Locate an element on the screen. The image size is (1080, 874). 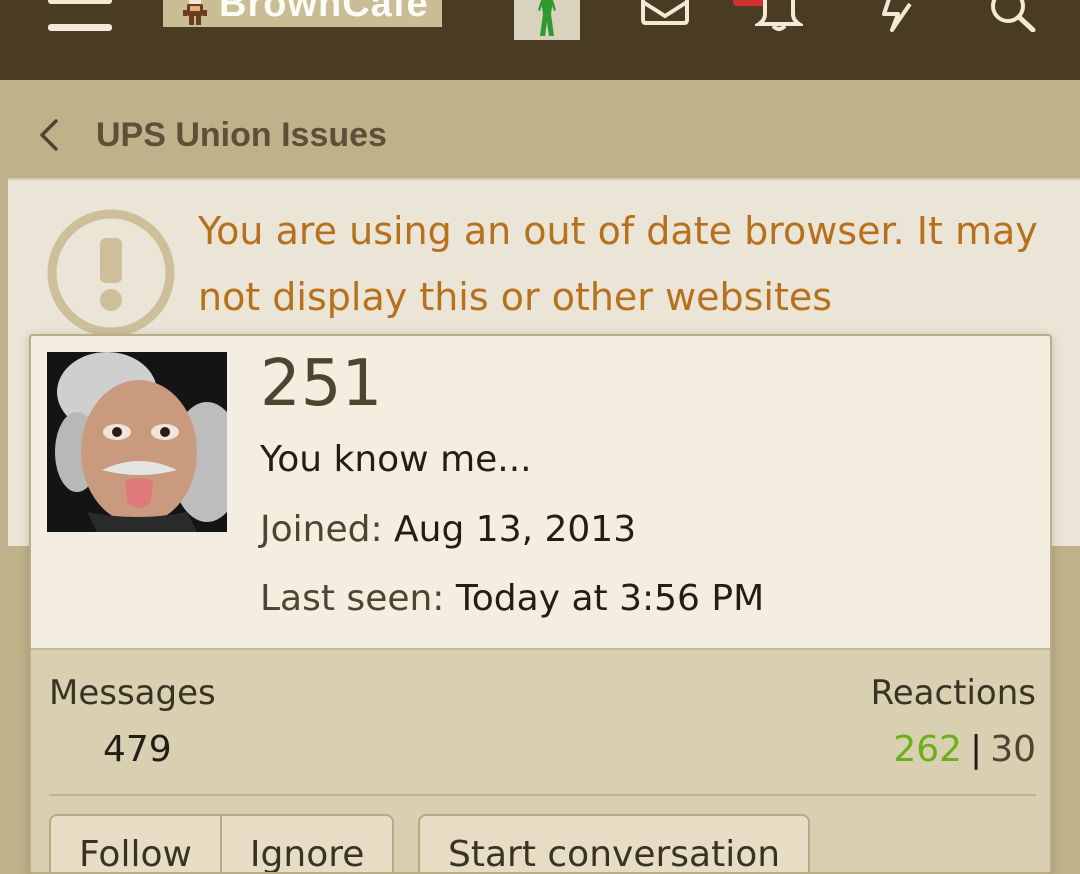
member-joined: Joined: Aug 13, 2013 is located at coordinates (448, 530).